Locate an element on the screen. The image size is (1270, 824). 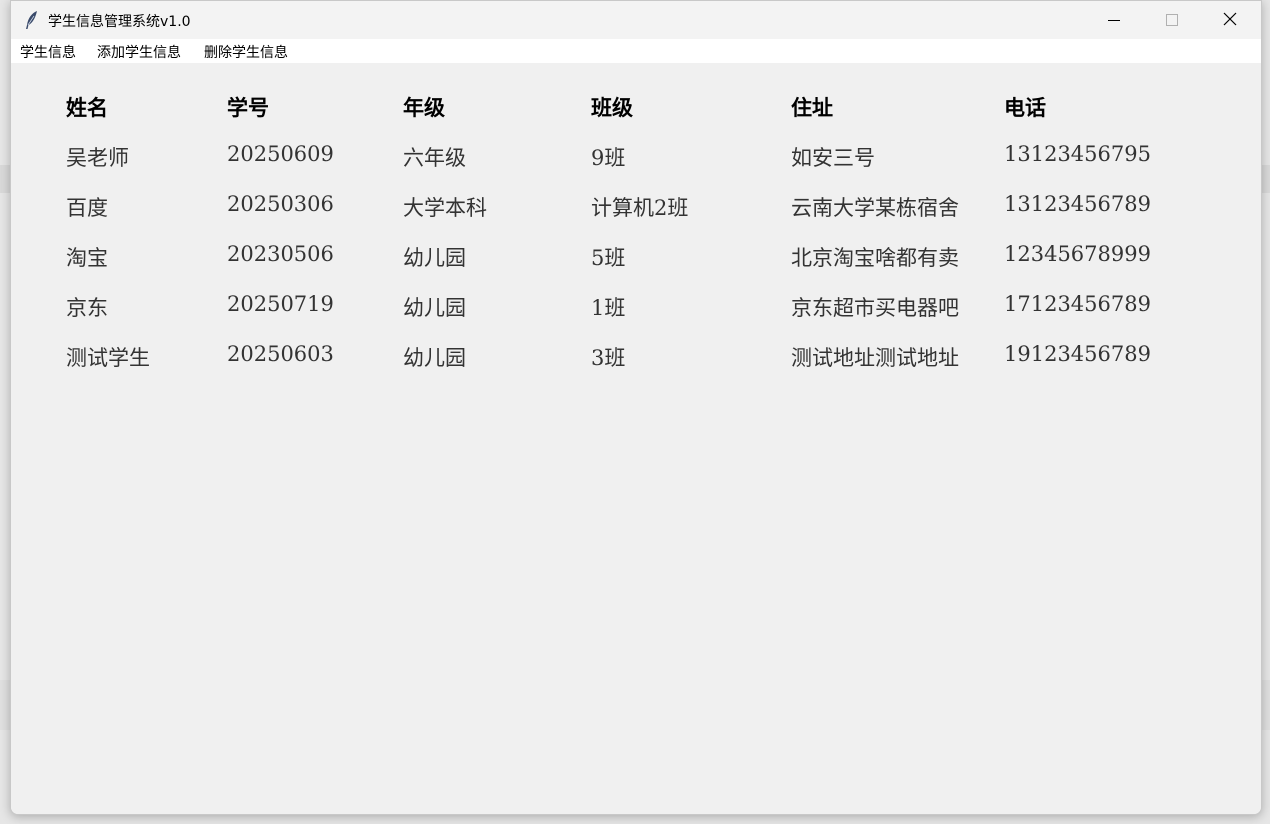
table-cell-class: 5班 is located at coordinates (608, 258).